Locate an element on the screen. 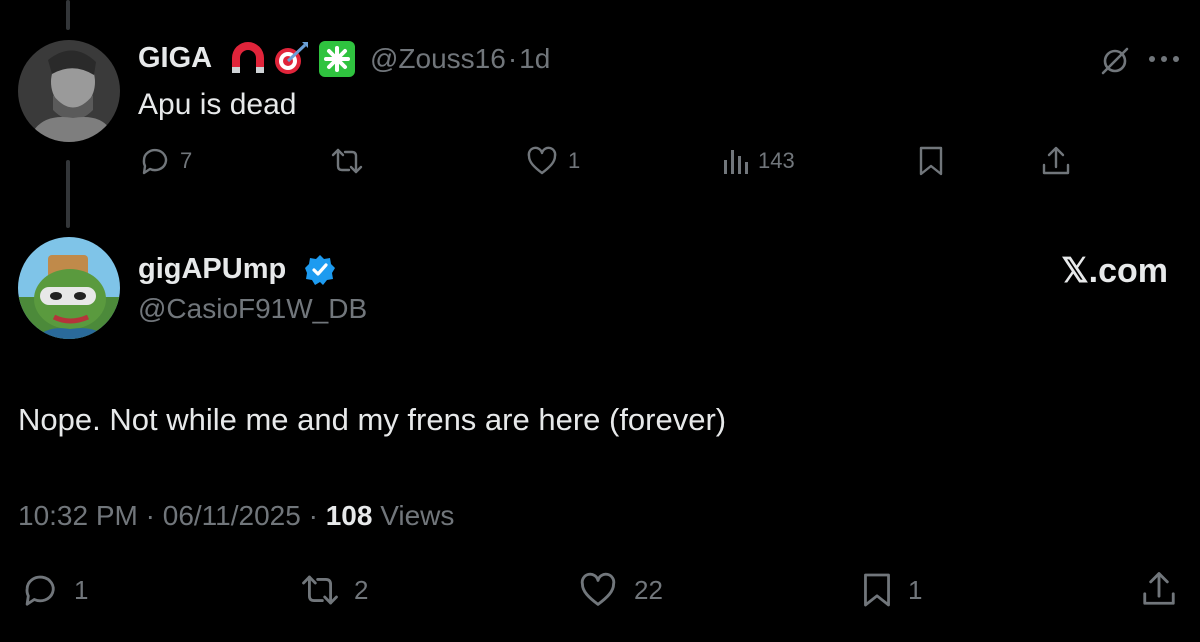 This screenshot has width=1200, height=642. post-share-button is located at coordinates (1159, 591).